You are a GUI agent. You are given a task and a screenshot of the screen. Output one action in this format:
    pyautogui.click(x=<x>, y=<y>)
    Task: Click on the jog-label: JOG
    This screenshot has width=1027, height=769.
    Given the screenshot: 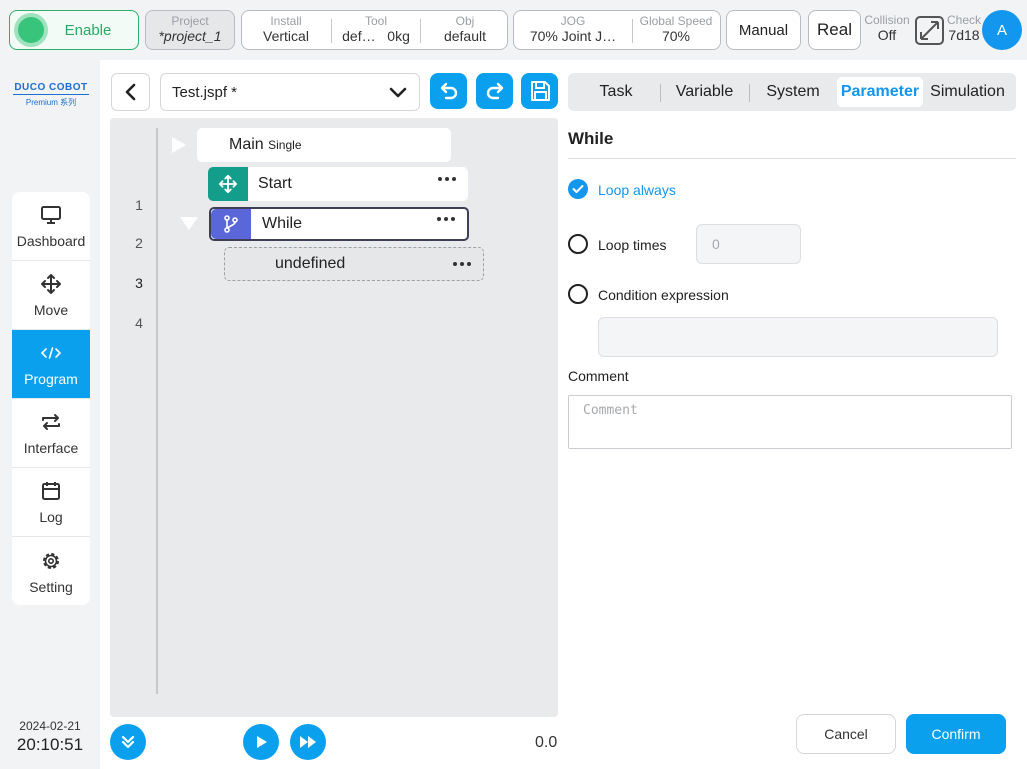 What is the action you would take?
    pyautogui.click(x=573, y=21)
    